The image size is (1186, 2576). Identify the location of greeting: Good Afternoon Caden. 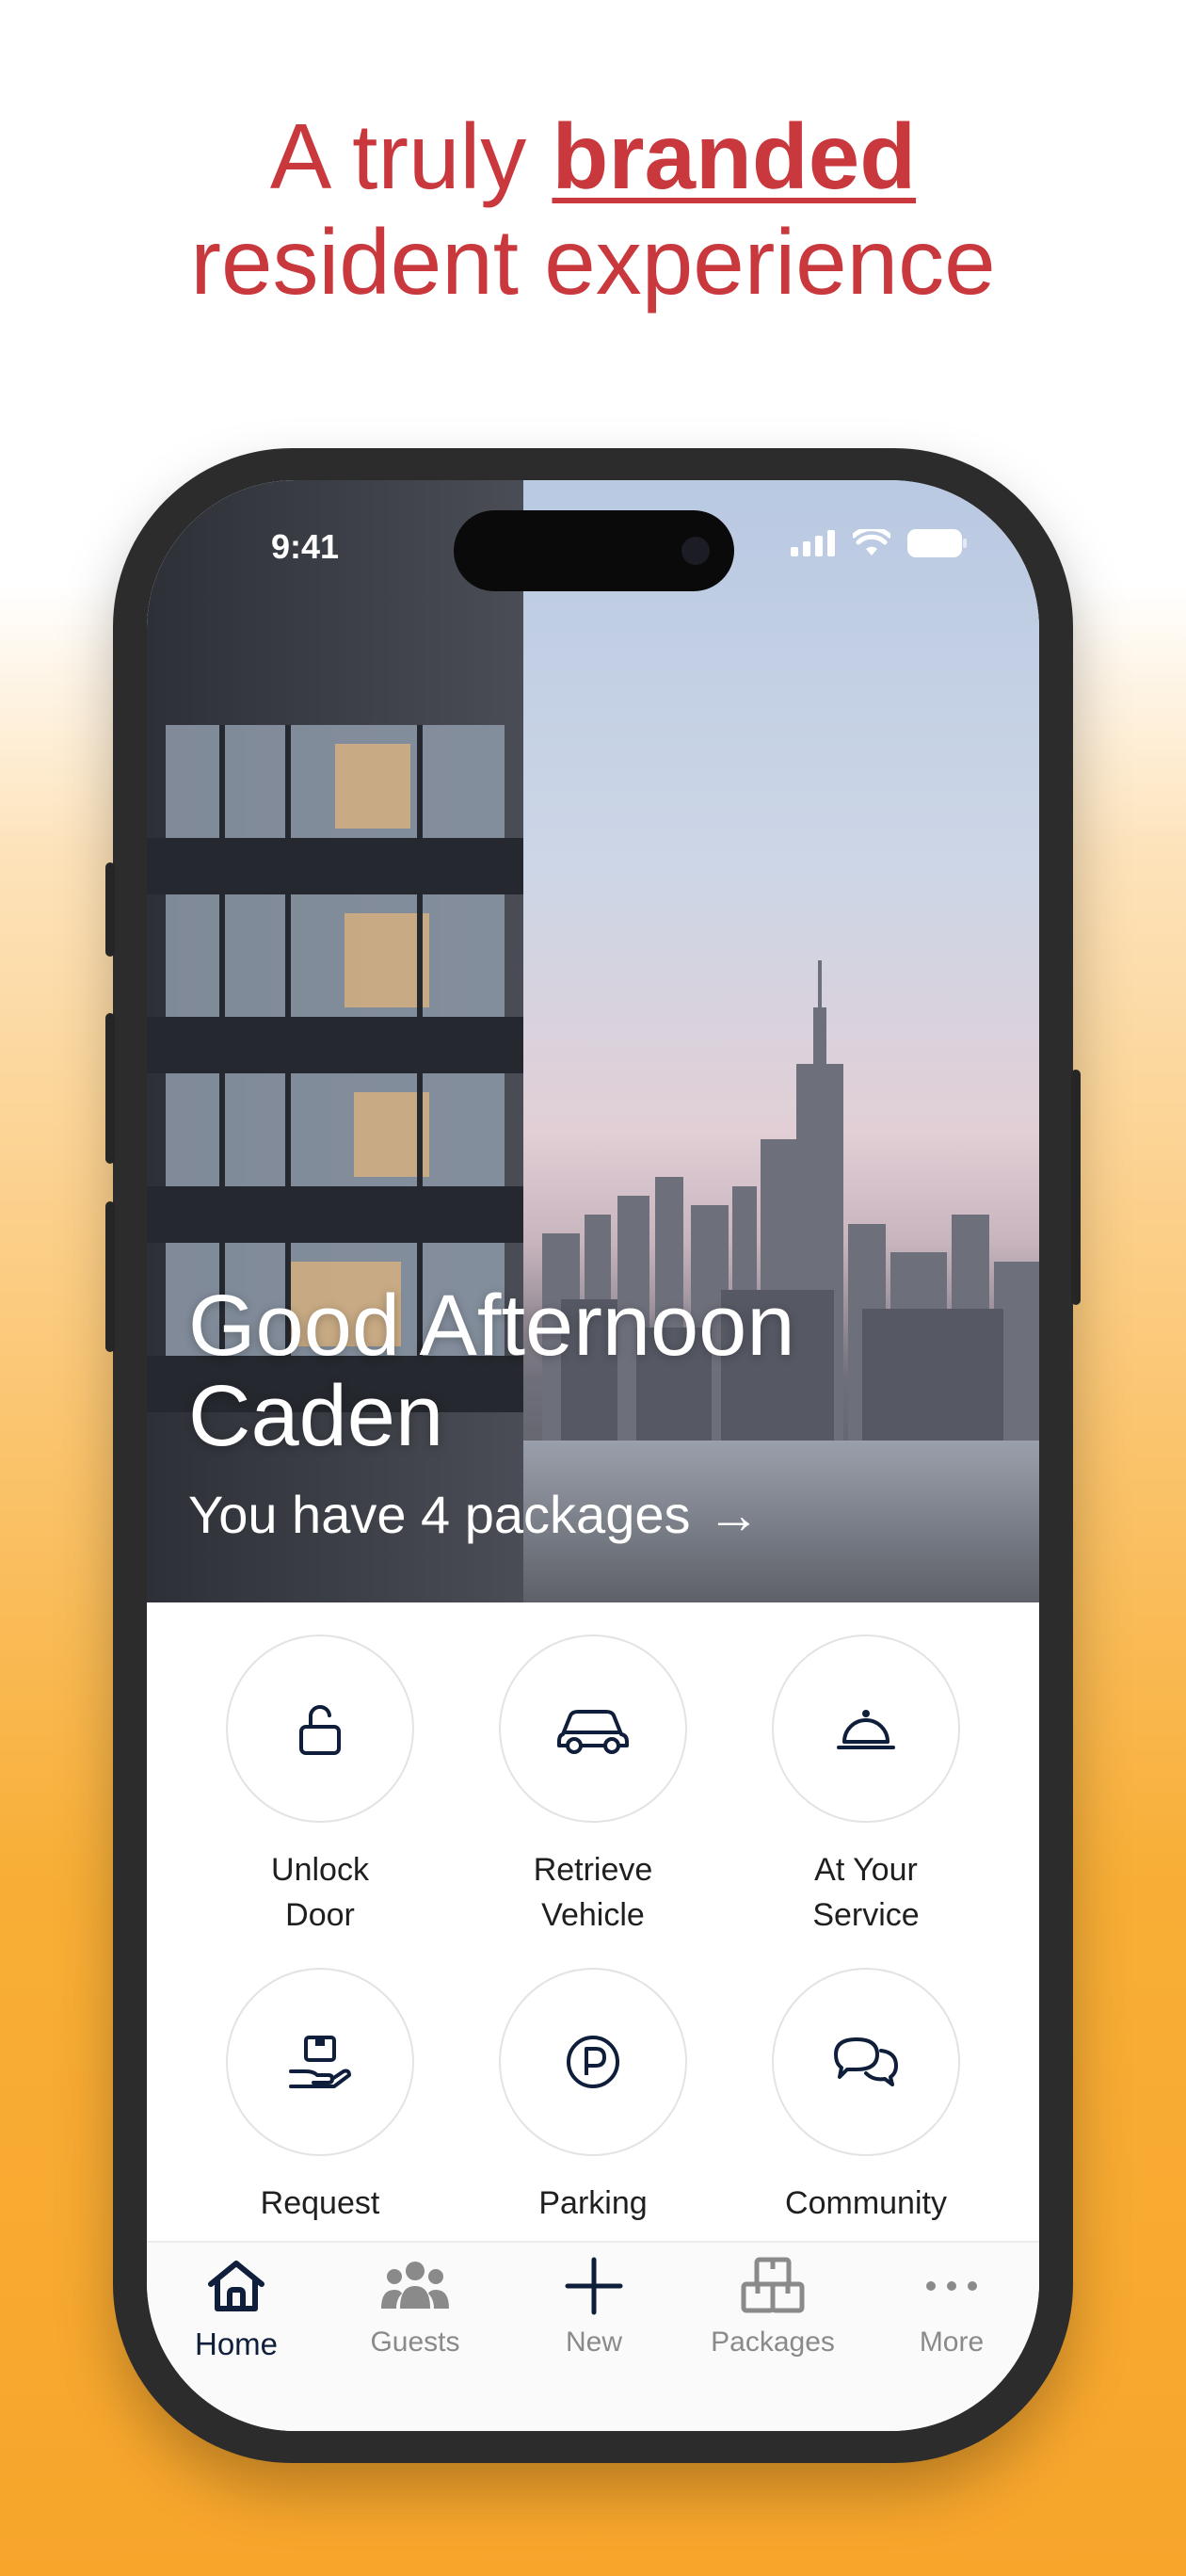
(491, 1370).